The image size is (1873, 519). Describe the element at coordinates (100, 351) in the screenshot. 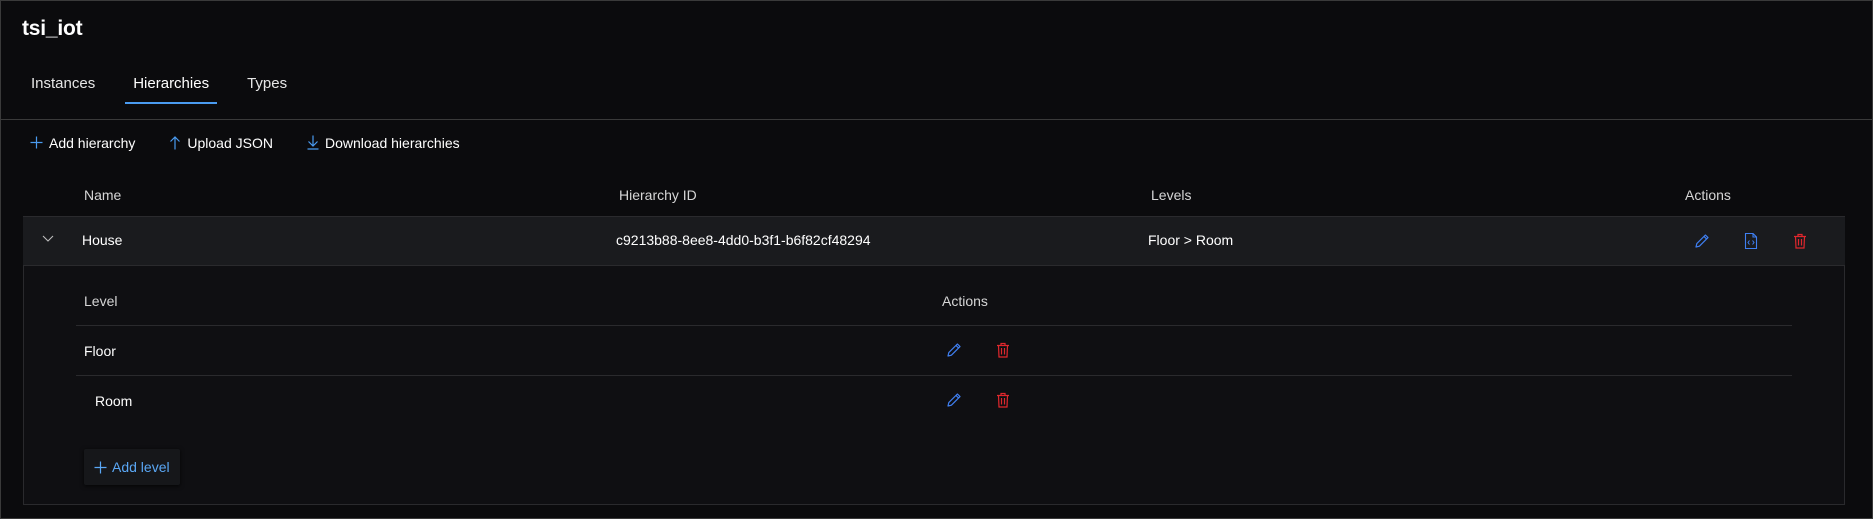

I see `level-name: Floor` at that location.